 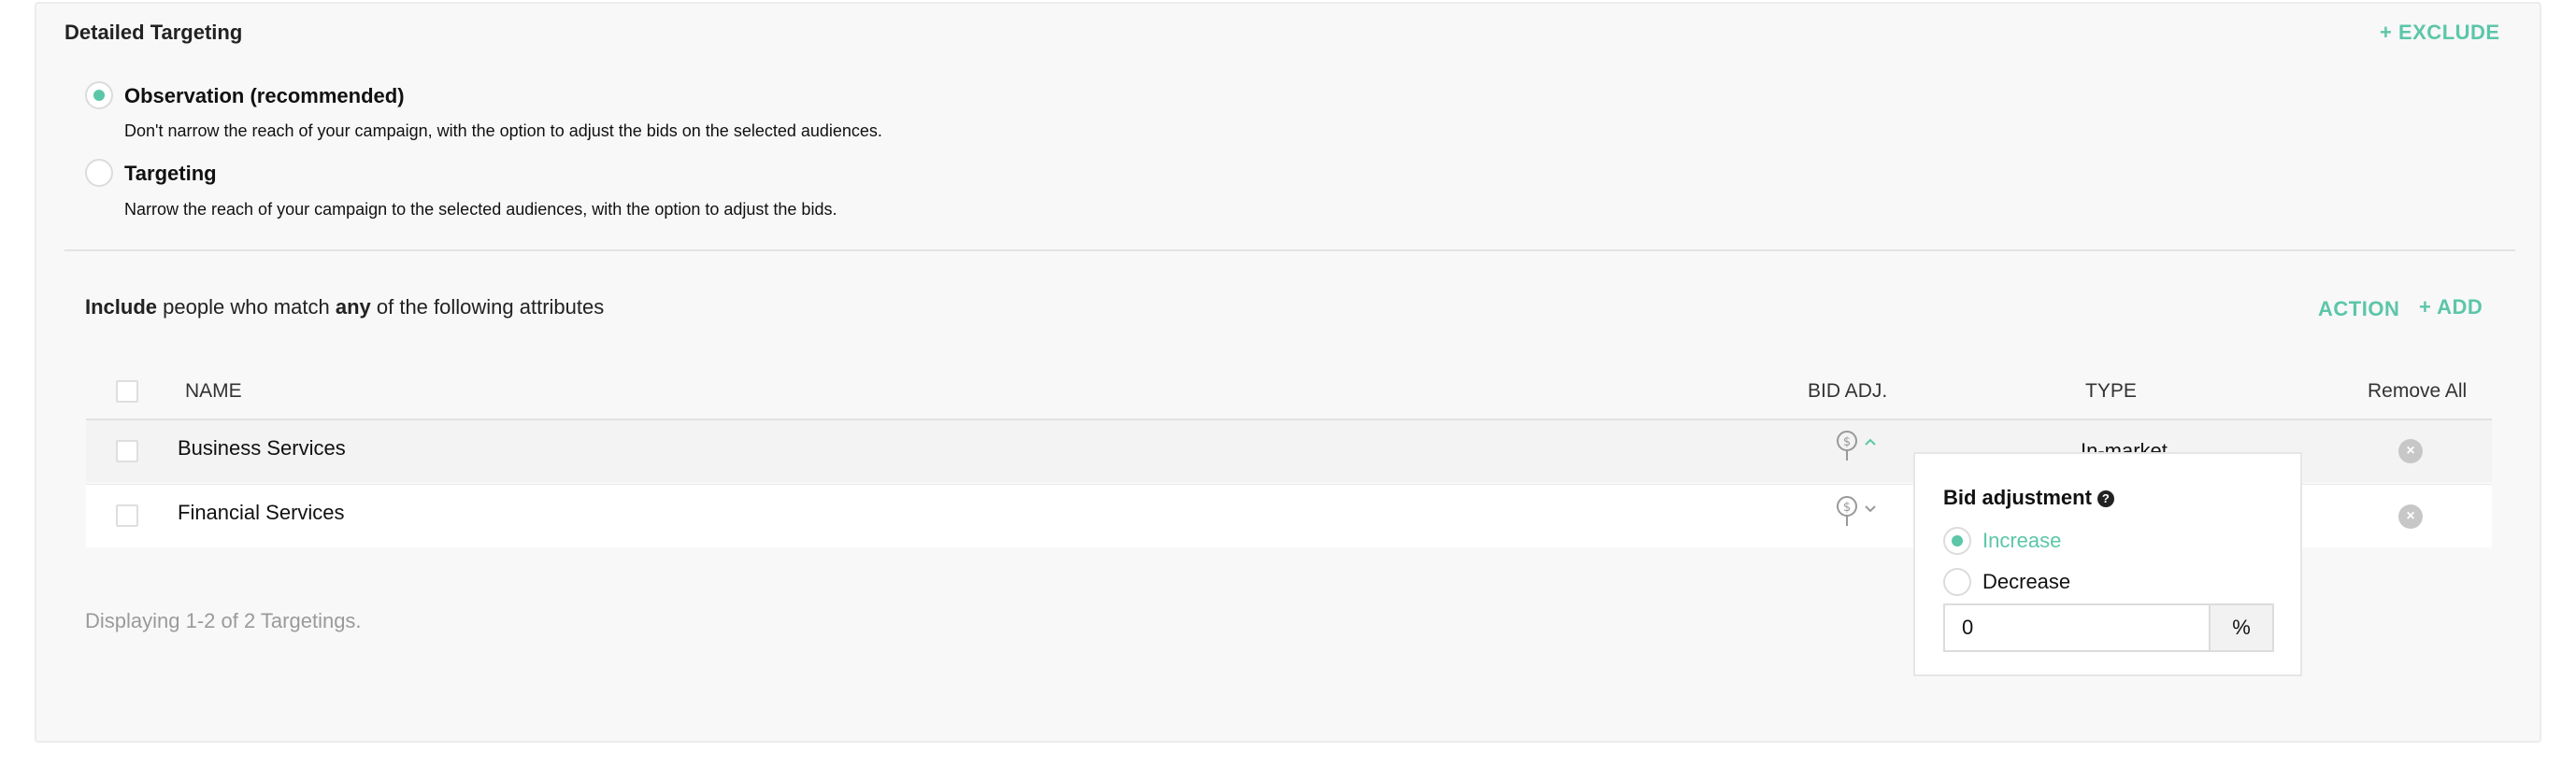 I want to click on bid-adjustment-popover: Bid adjustment? Increase Decrease %, so click(x=2107, y=564).